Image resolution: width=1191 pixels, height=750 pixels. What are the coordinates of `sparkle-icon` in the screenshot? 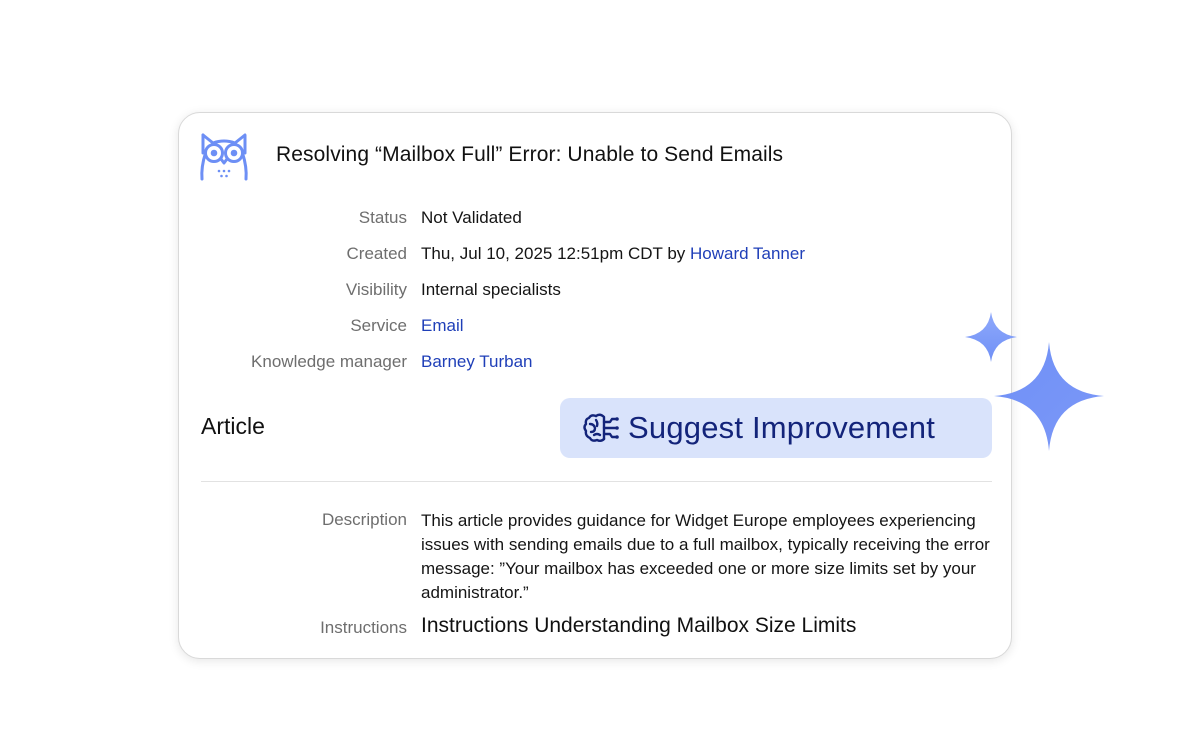 It's located at (1034, 381).